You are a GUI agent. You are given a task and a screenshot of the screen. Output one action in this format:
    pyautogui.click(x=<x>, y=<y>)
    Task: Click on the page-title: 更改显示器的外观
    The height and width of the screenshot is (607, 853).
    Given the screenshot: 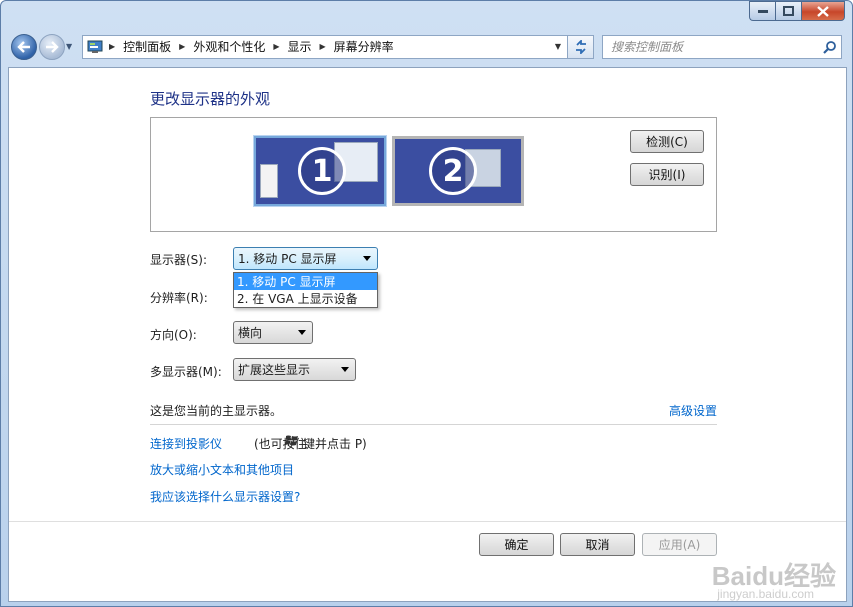 What is the action you would take?
    pyautogui.click(x=210, y=99)
    